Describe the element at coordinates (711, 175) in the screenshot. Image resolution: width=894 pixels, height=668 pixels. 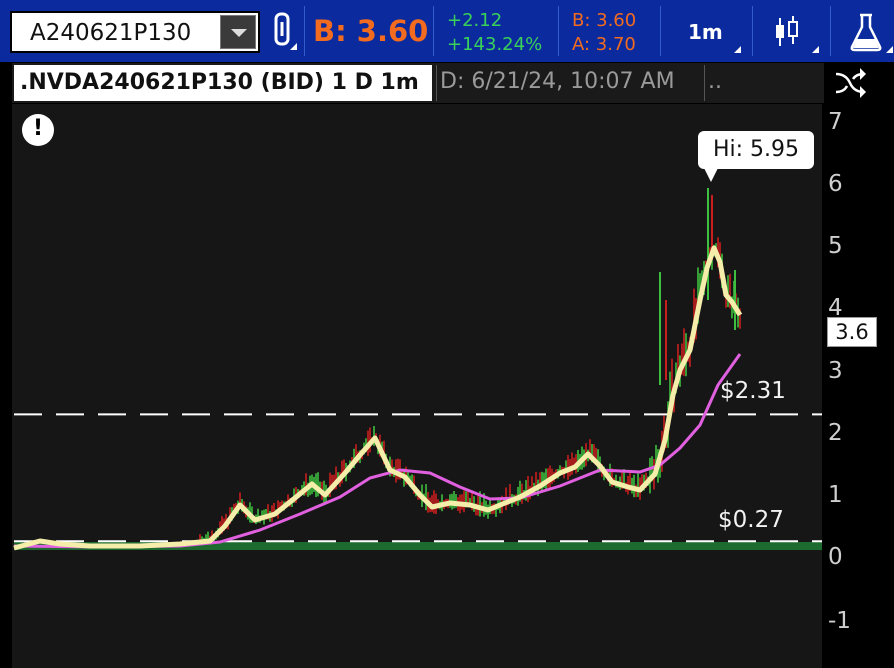
I see `high-price-pointer` at that location.